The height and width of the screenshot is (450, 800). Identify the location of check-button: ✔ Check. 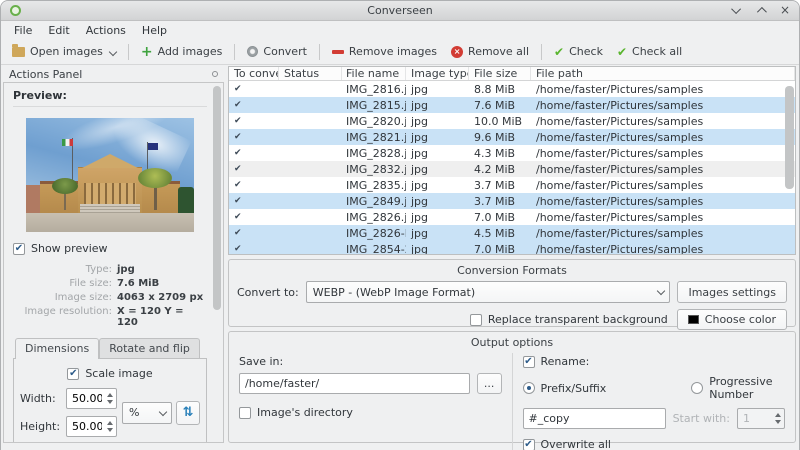
(578, 51).